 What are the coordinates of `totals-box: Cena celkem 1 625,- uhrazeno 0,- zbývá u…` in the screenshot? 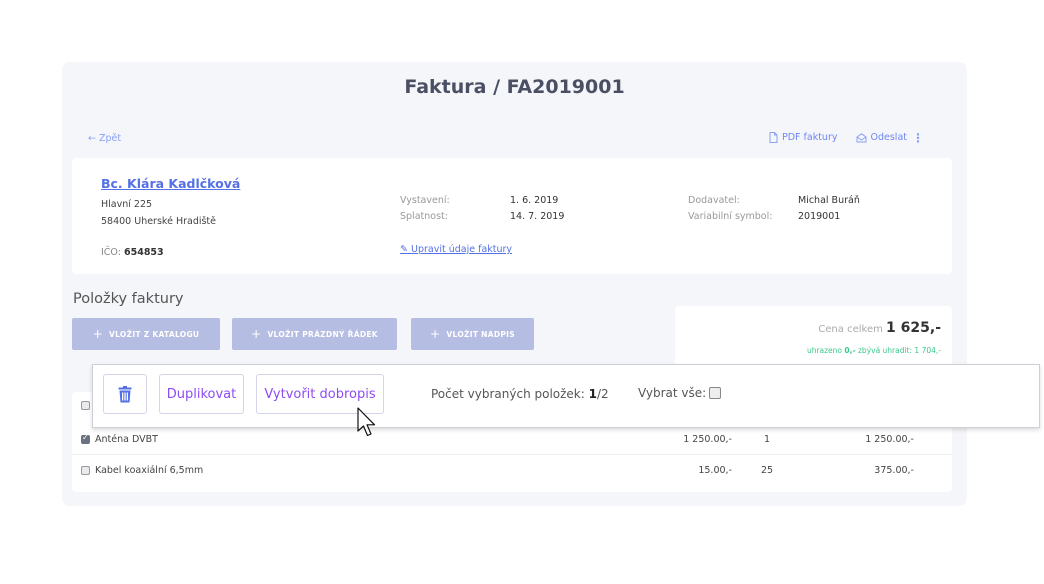 It's located at (813, 337).